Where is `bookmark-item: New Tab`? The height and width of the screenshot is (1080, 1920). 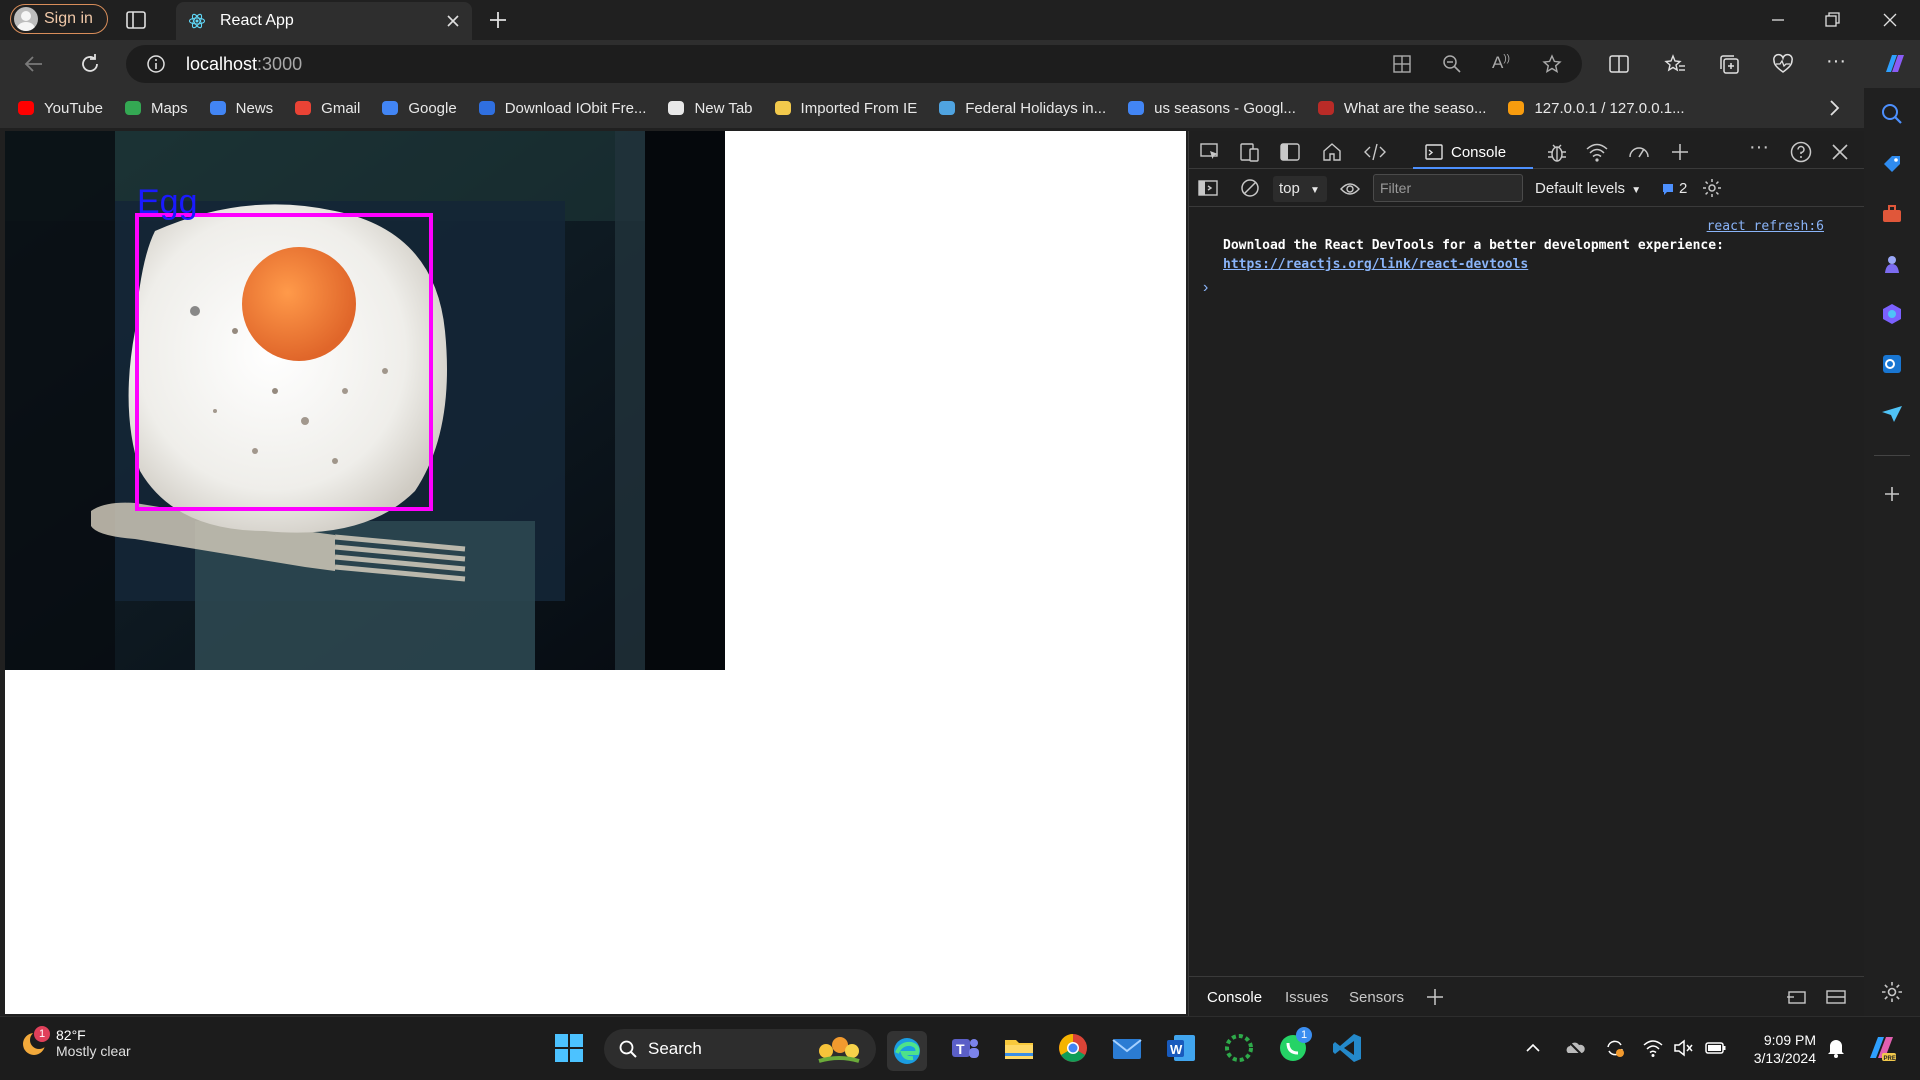 bookmark-item: New Tab is located at coordinates (709, 108).